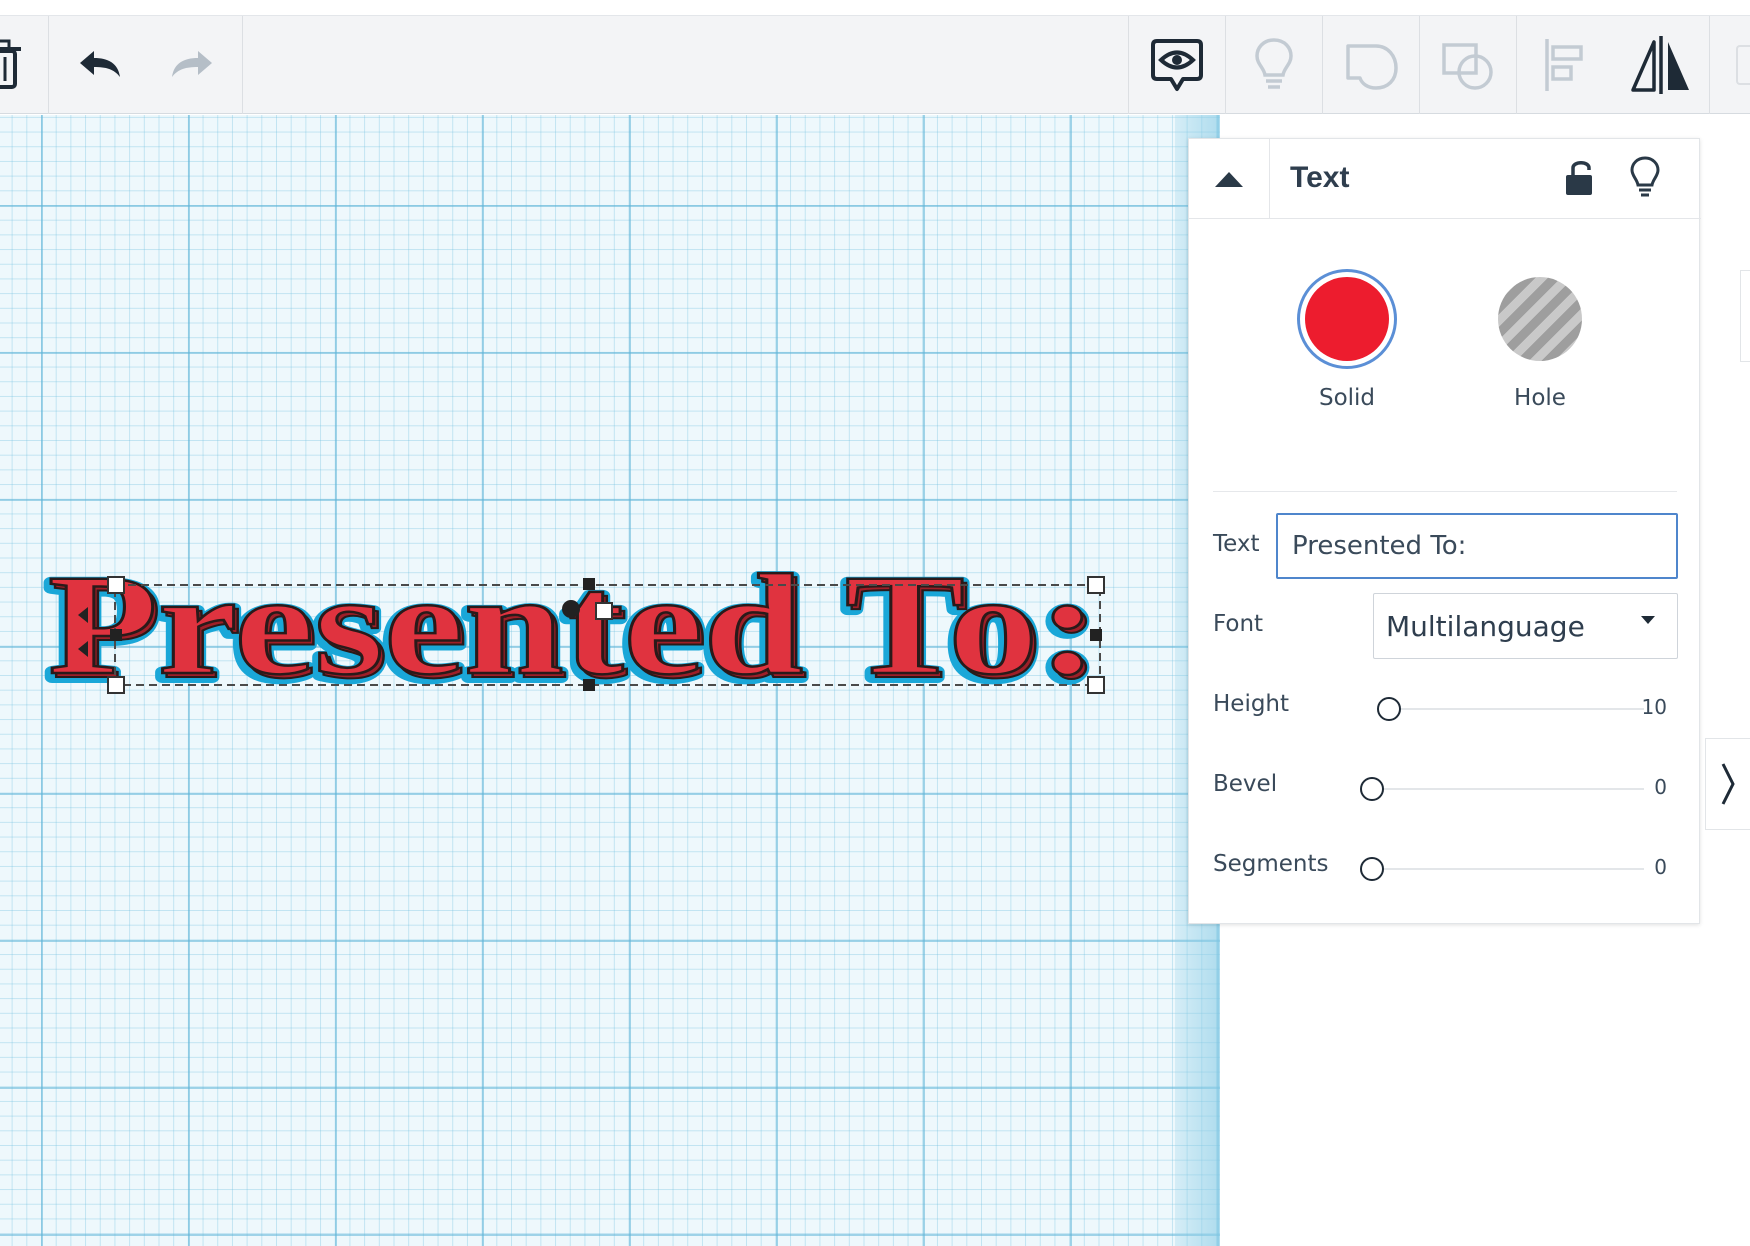 The width and height of the screenshot is (1750, 1246). What do you see at coordinates (1540, 398) in the screenshot?
I see `hole-label: Hole` at bounding box center [1540, 398].